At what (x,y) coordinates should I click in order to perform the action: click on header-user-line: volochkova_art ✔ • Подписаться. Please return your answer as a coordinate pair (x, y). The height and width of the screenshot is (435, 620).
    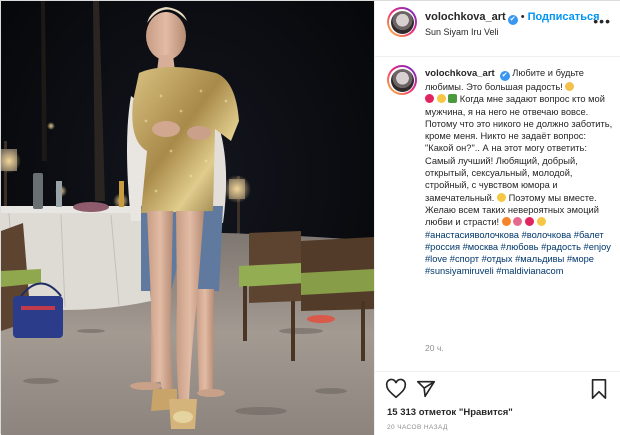
    Looking at the image, I should click on (512, 18).